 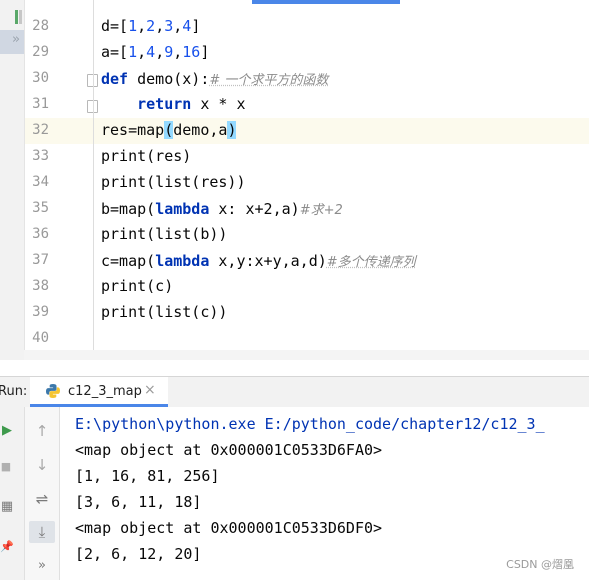 I want to click on code-text: c=map(lambda x,y:x+y,a,d)#多个传递序列, so click(x=258, y=260).